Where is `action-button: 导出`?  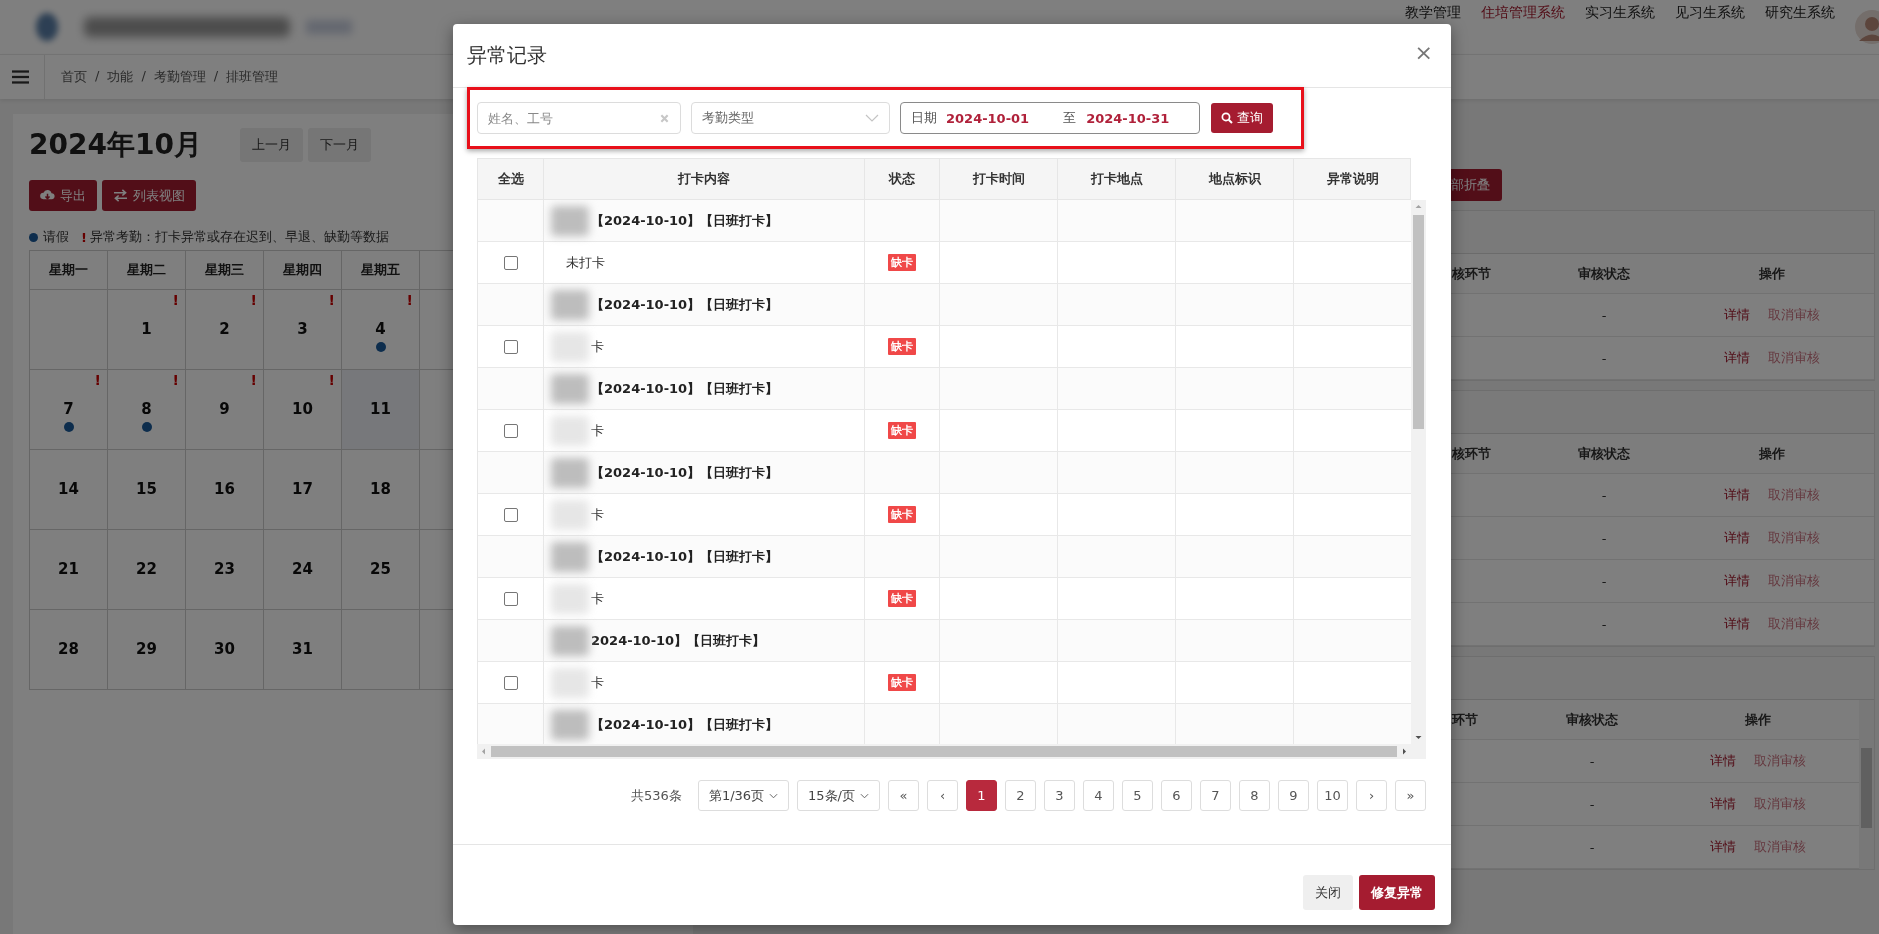
action-button: 导出 is located at coordinates (63, 195).